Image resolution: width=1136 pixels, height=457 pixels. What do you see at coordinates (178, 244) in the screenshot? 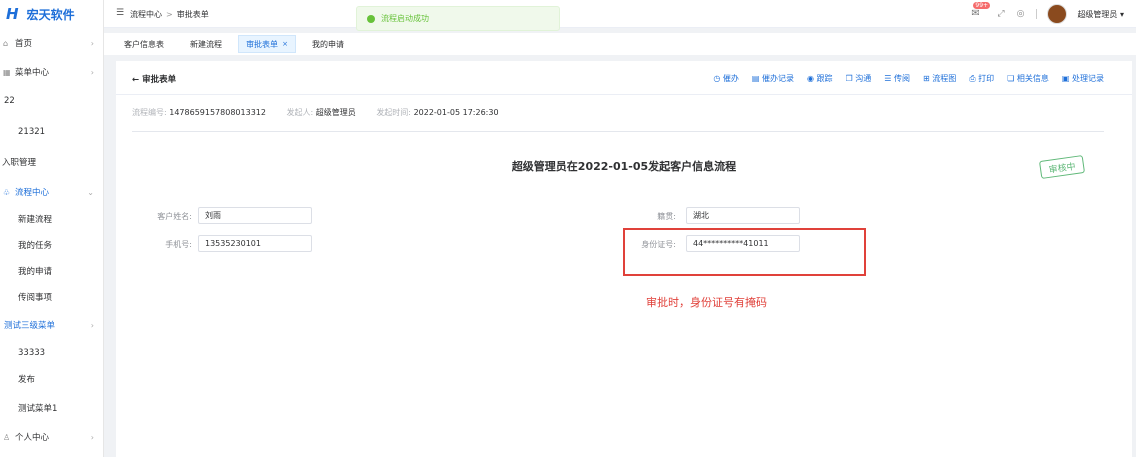
I see `phone-label: 手机号:` at bounding box center [178, 244].